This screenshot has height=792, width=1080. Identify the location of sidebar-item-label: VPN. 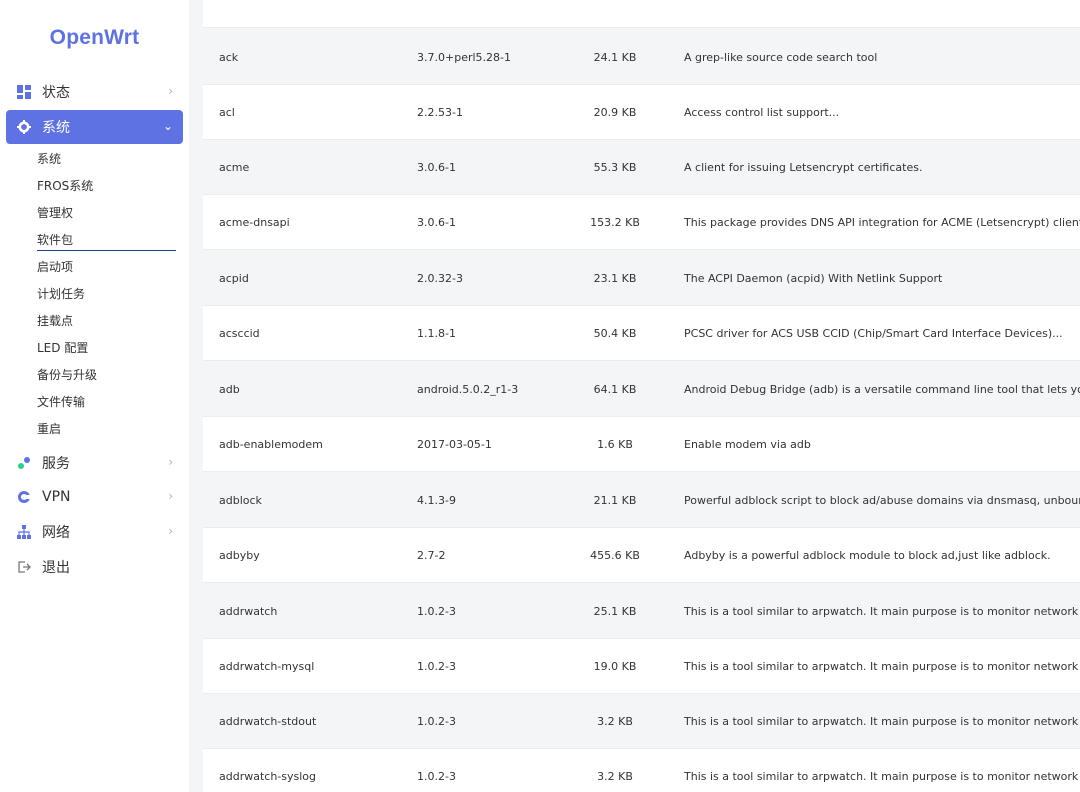
(56, 497).